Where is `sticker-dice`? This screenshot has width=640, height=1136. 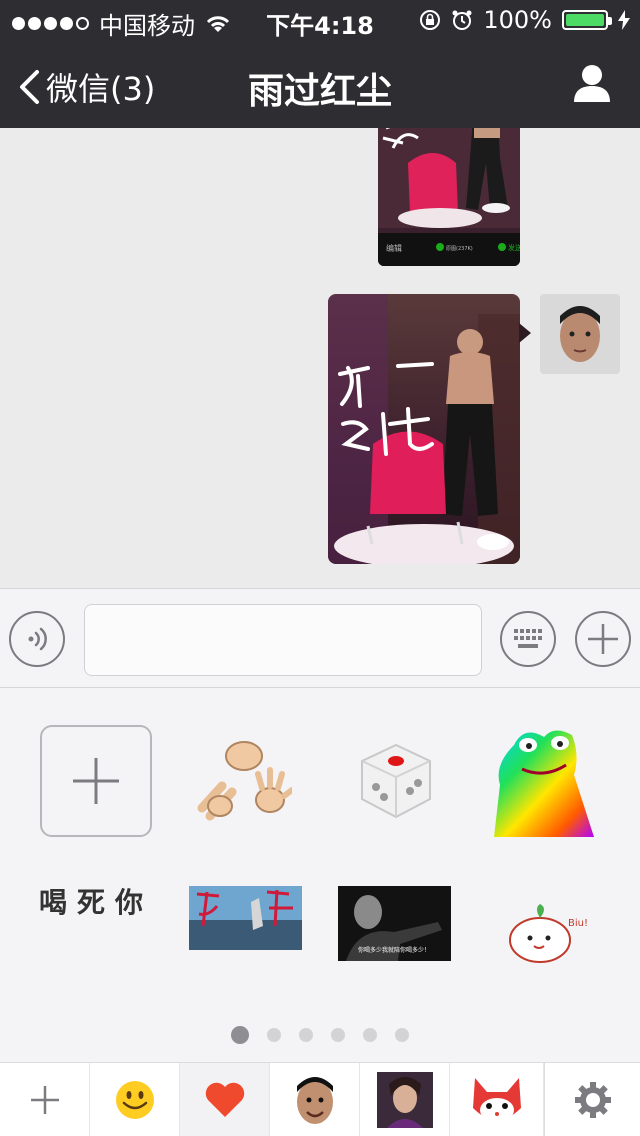 sticker-dice is located at coordinates (396, 781).